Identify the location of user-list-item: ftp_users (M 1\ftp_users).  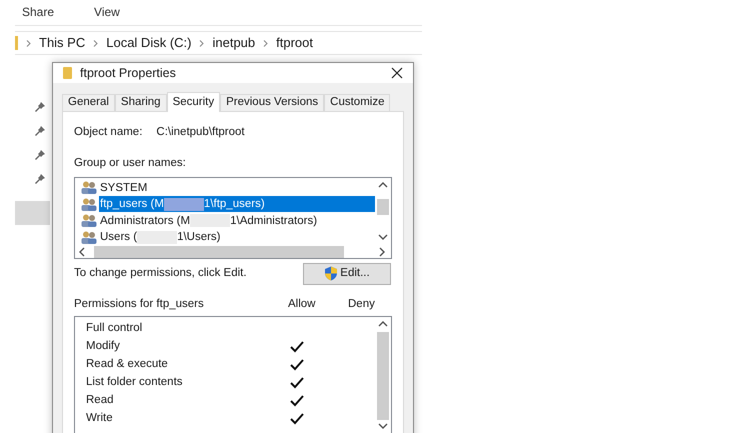
(237, 204).